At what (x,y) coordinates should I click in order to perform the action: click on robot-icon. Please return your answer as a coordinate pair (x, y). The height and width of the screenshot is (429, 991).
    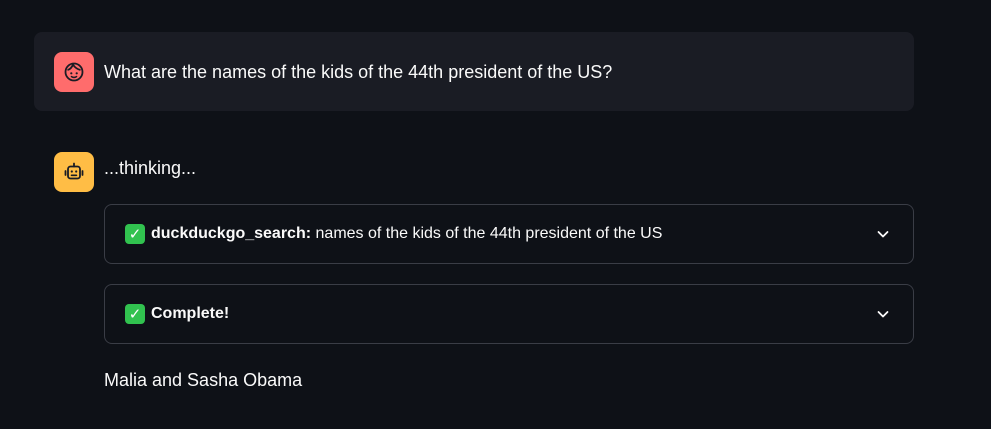
    Looking at the image, I should click on (74, 171).